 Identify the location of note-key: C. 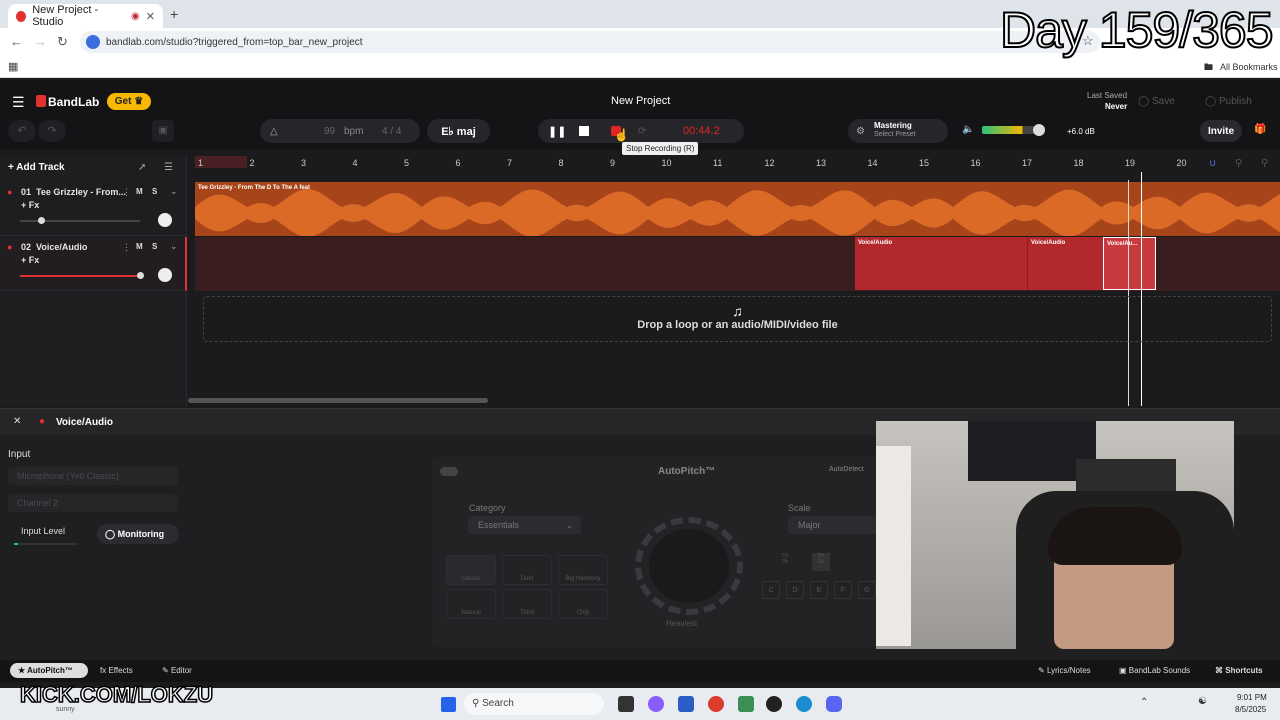
(771, 590).